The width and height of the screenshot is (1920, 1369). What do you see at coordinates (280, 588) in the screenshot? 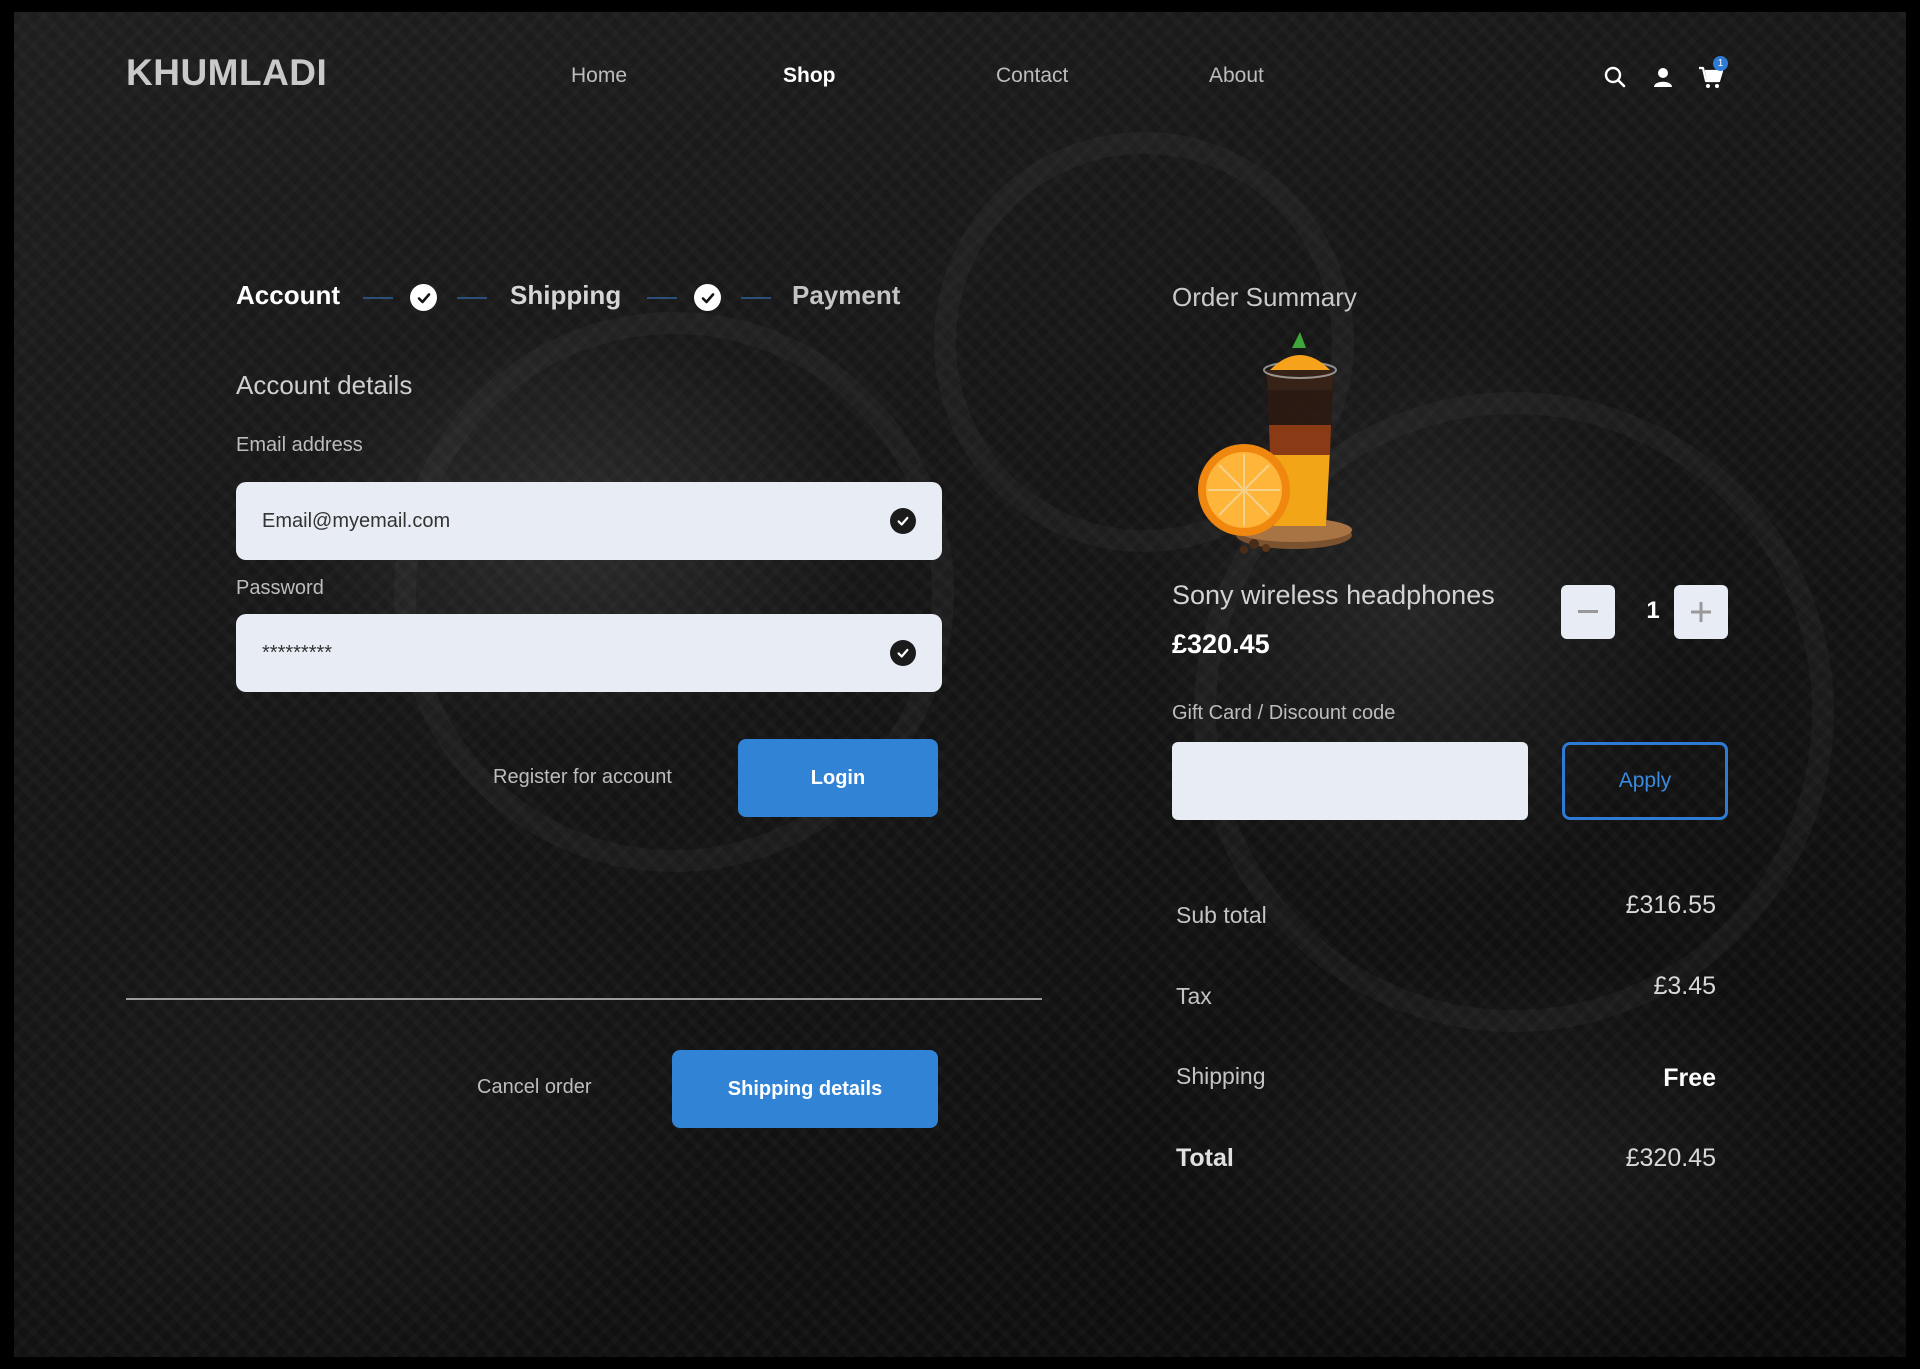
I see `password-label: Password` at bounding box center [280, 588].